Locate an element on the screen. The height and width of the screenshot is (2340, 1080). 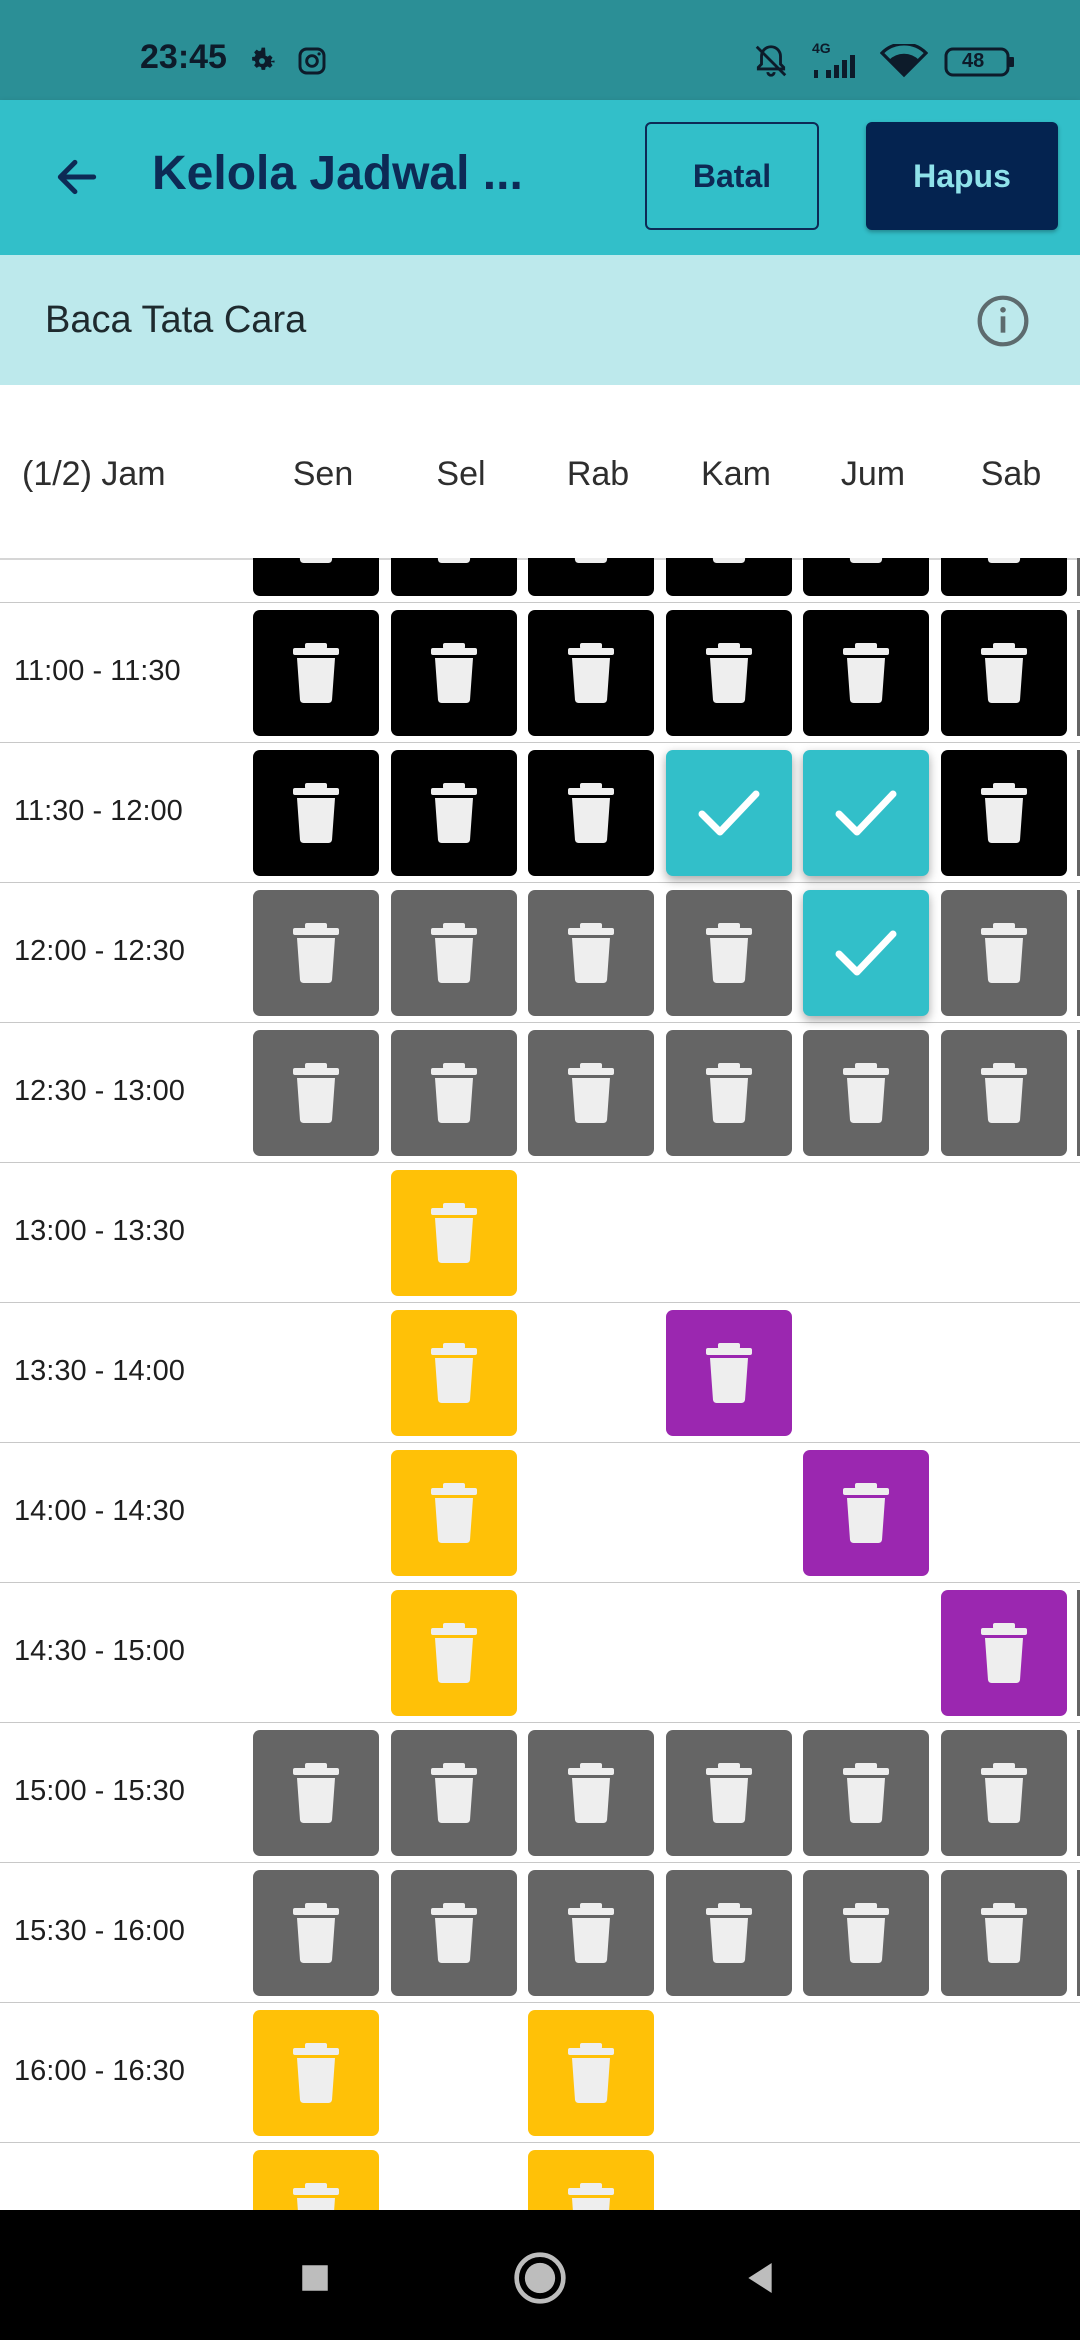
day-header-kam: Kam is located at coordinates (736, 474).